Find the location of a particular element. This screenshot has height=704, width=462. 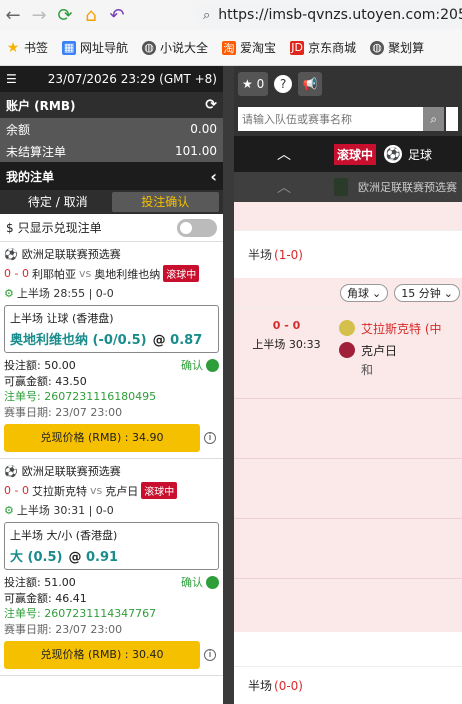

chevron-down-icon: ⌄ is located at coordinates (448, 293).